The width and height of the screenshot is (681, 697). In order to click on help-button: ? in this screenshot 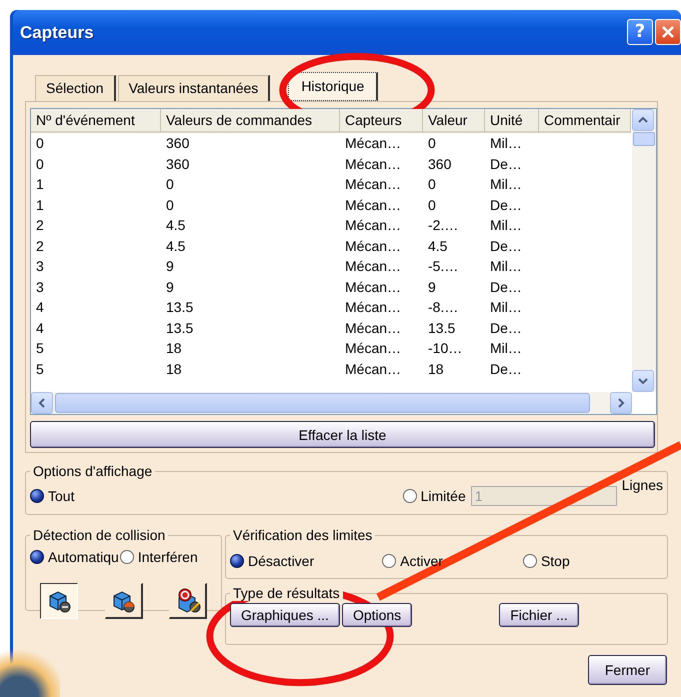, I will do `click(640, 31)`.